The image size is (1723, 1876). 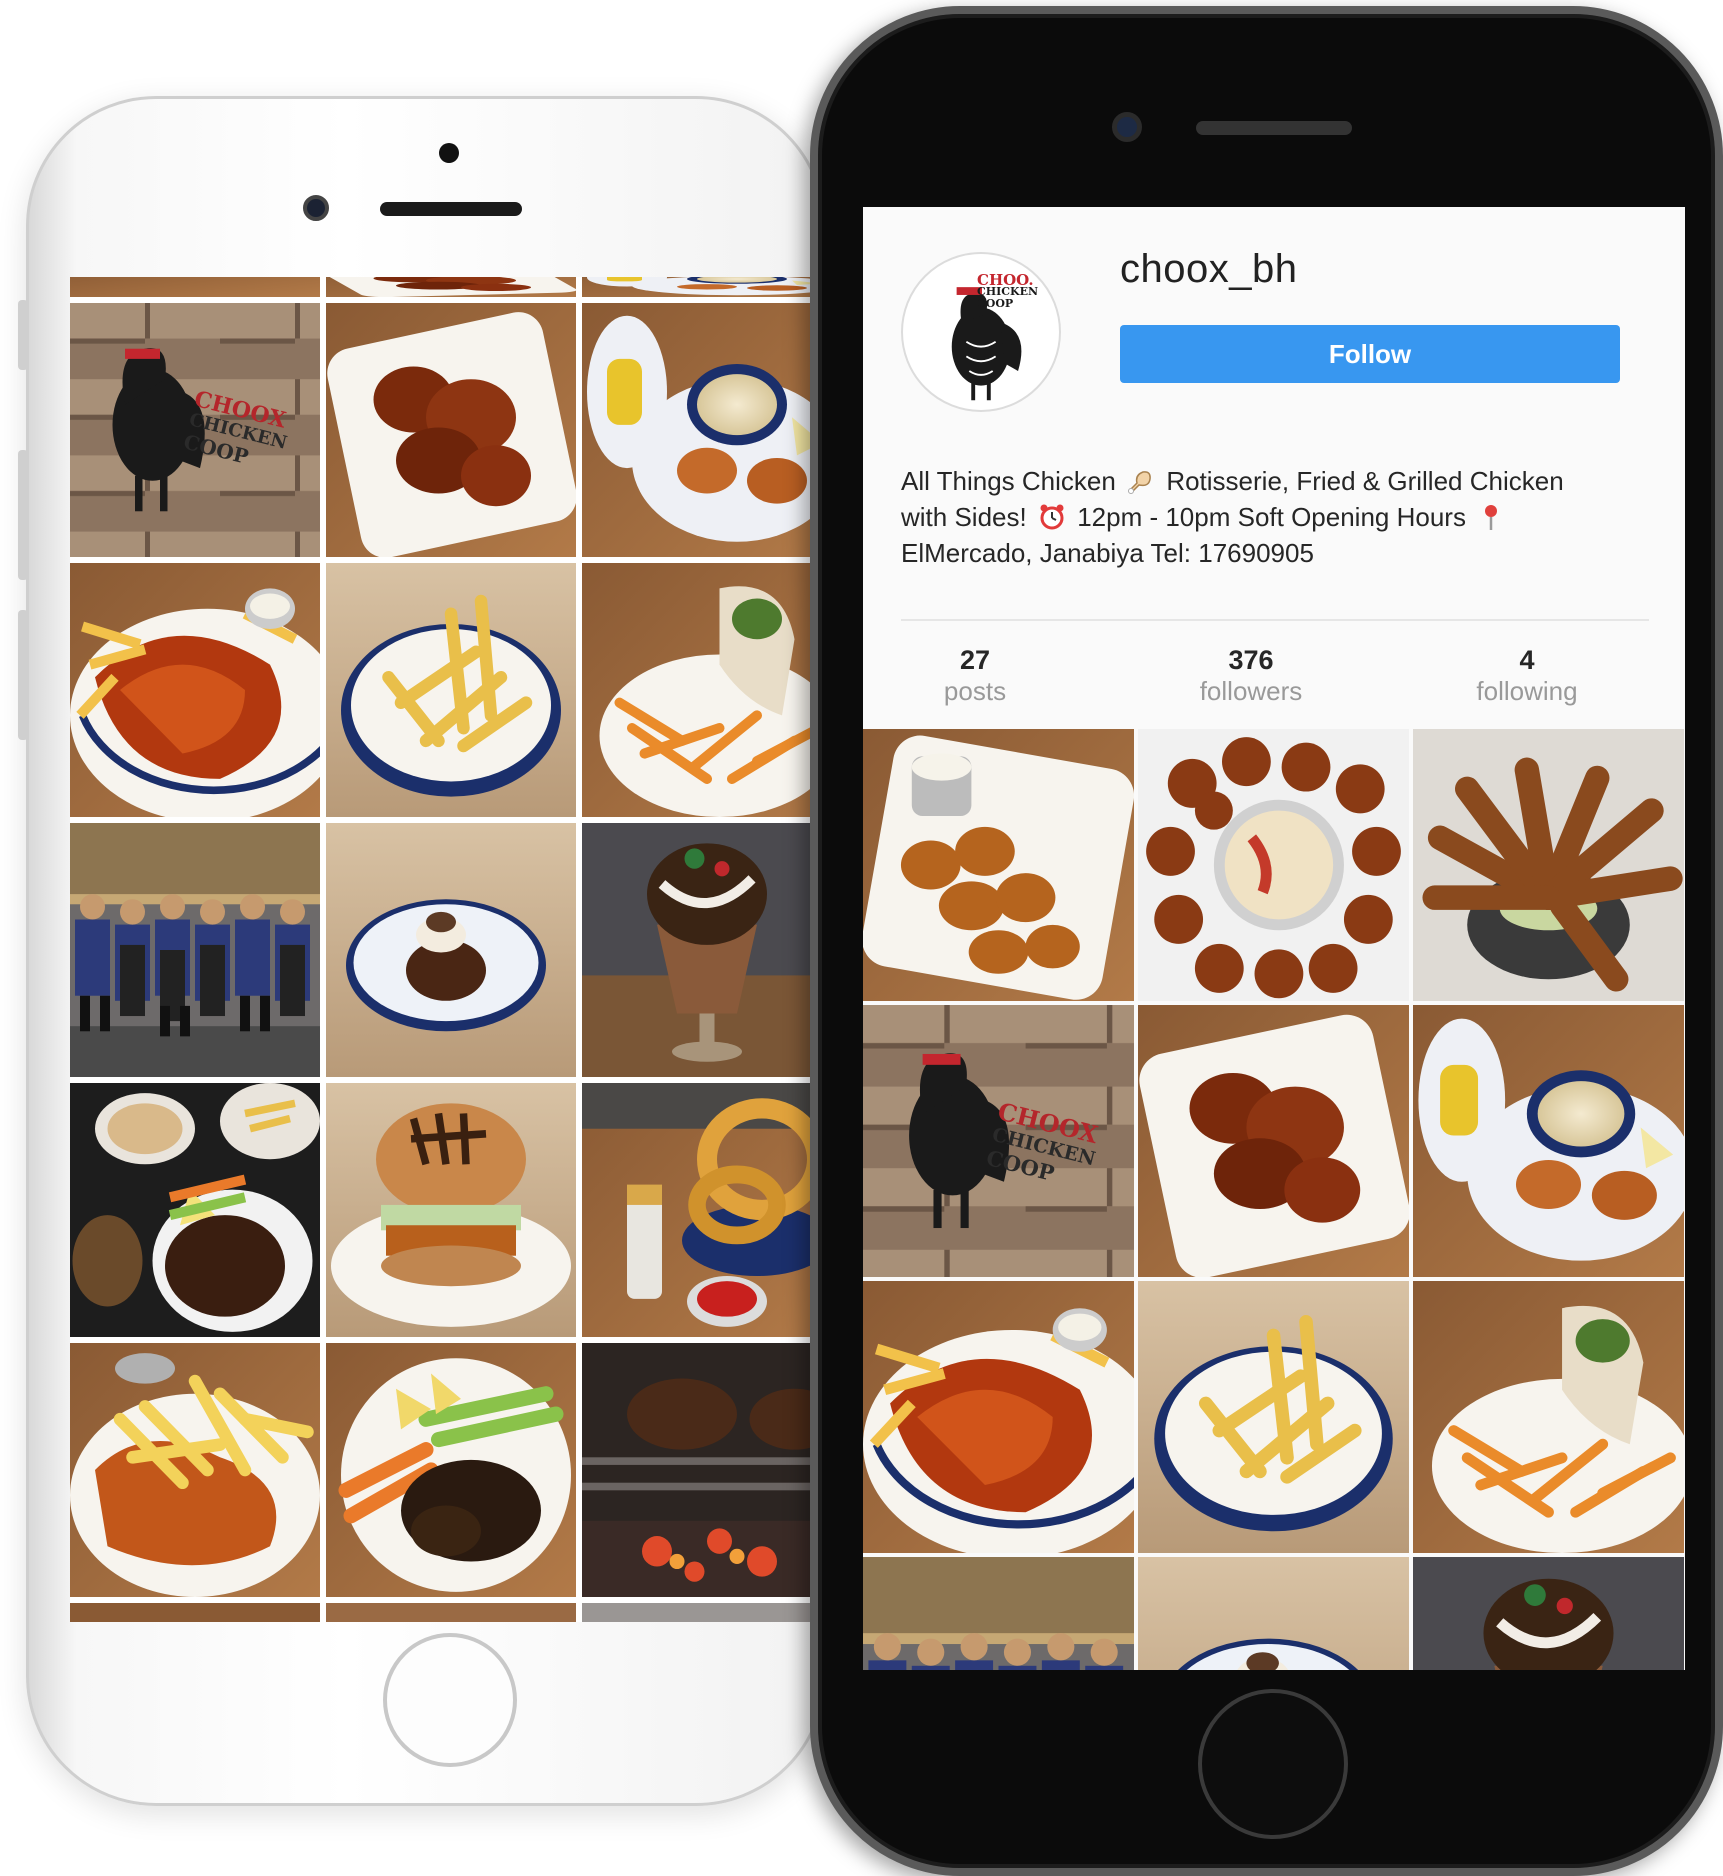 I want to click on stat-followers: 376 followers, so click(x=1251, y=674).